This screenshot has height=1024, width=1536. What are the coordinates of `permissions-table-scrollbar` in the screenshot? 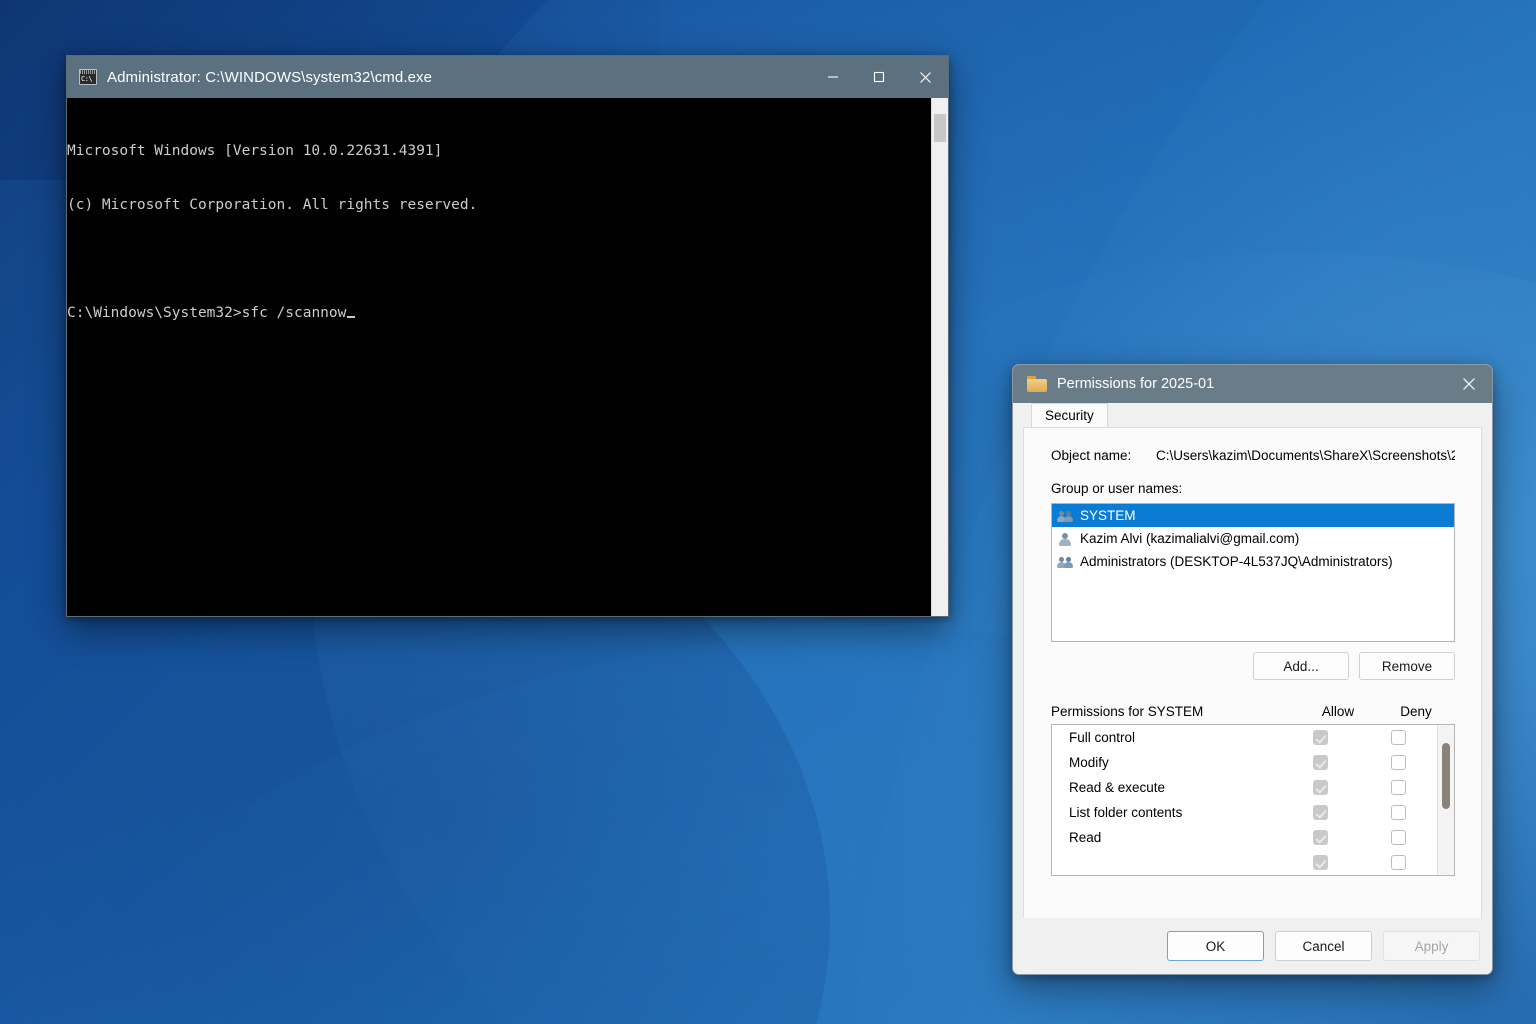 It's located at (1445, 800).